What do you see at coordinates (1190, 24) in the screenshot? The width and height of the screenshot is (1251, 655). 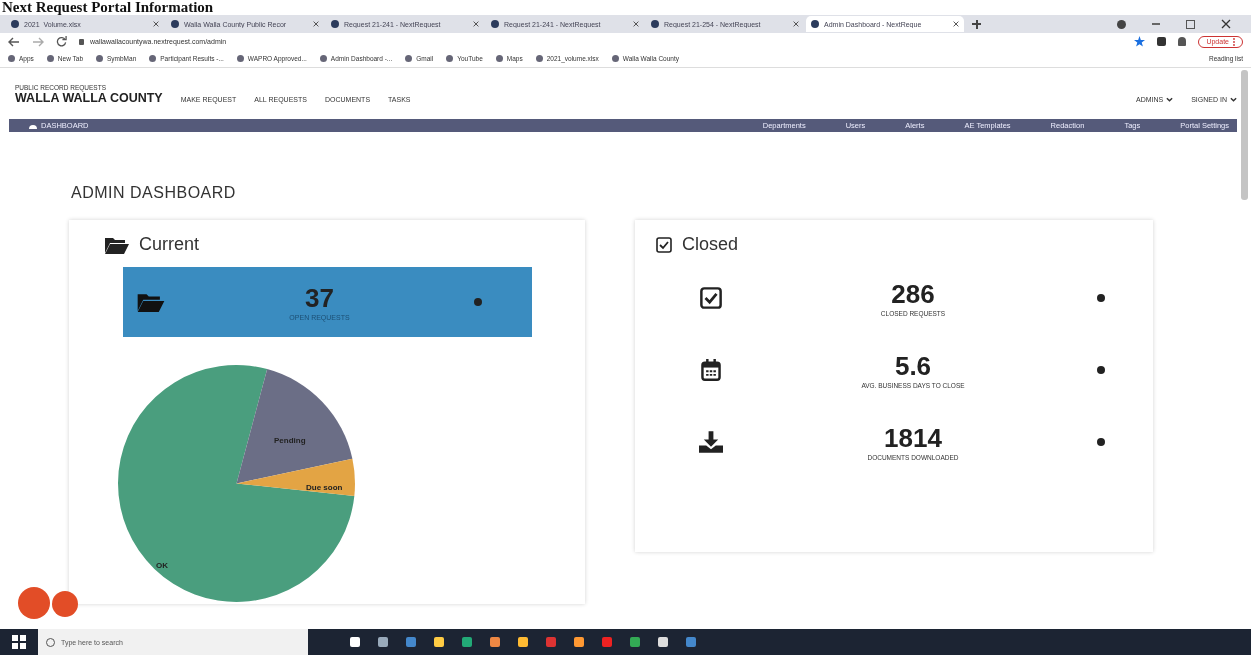 I see `restore-icon` at bounding box center [1190, 24].